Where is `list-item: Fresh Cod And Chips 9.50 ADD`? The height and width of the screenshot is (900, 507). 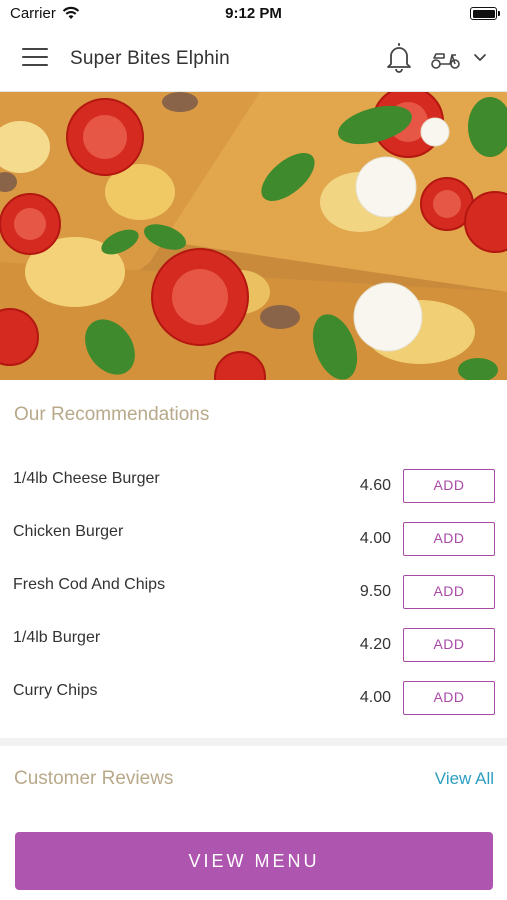
list-item: Fresh Cod And Chips 9.50 ADD is located at coordinates (253, 587).